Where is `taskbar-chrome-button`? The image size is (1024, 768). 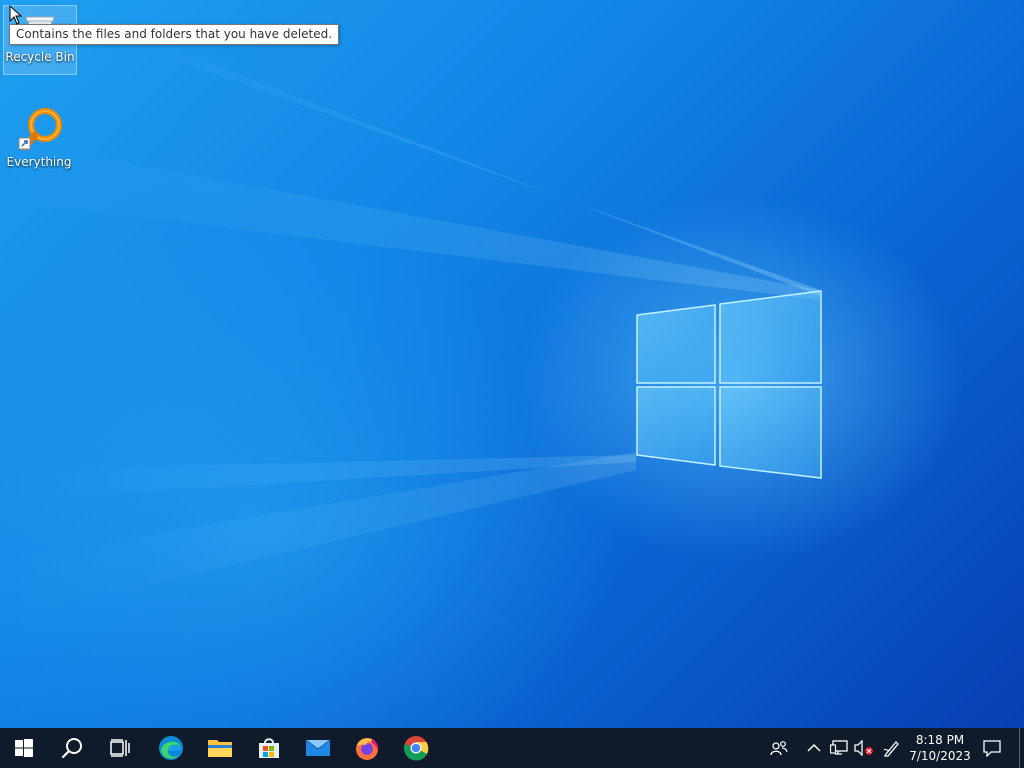 taskbar-chrome-button is located at coordinates (416, 748).